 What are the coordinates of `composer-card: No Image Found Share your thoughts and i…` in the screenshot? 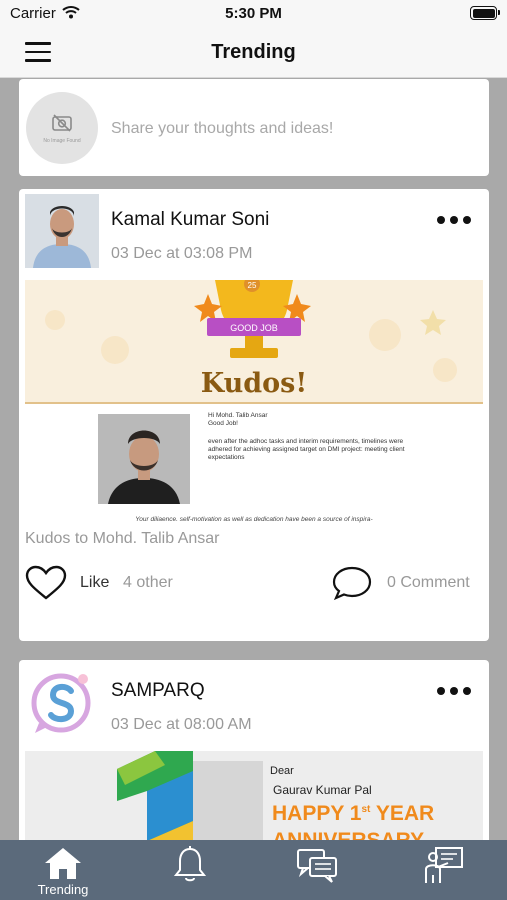 It's located at (254, 127).